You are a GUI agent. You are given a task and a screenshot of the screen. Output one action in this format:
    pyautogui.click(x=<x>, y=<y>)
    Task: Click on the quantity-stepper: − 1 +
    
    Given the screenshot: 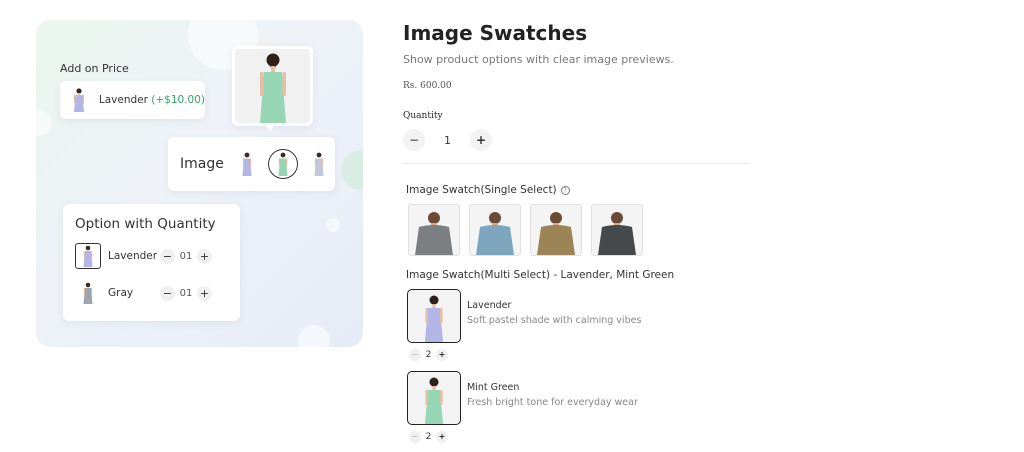 What is the action you would take?
    pyautogui.click(x=447, y=140)
    